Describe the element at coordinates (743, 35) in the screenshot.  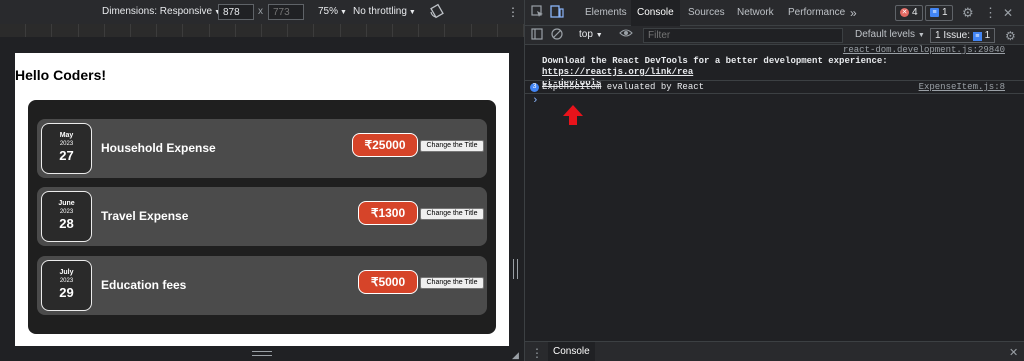
I see `console-filter-input` at that location.